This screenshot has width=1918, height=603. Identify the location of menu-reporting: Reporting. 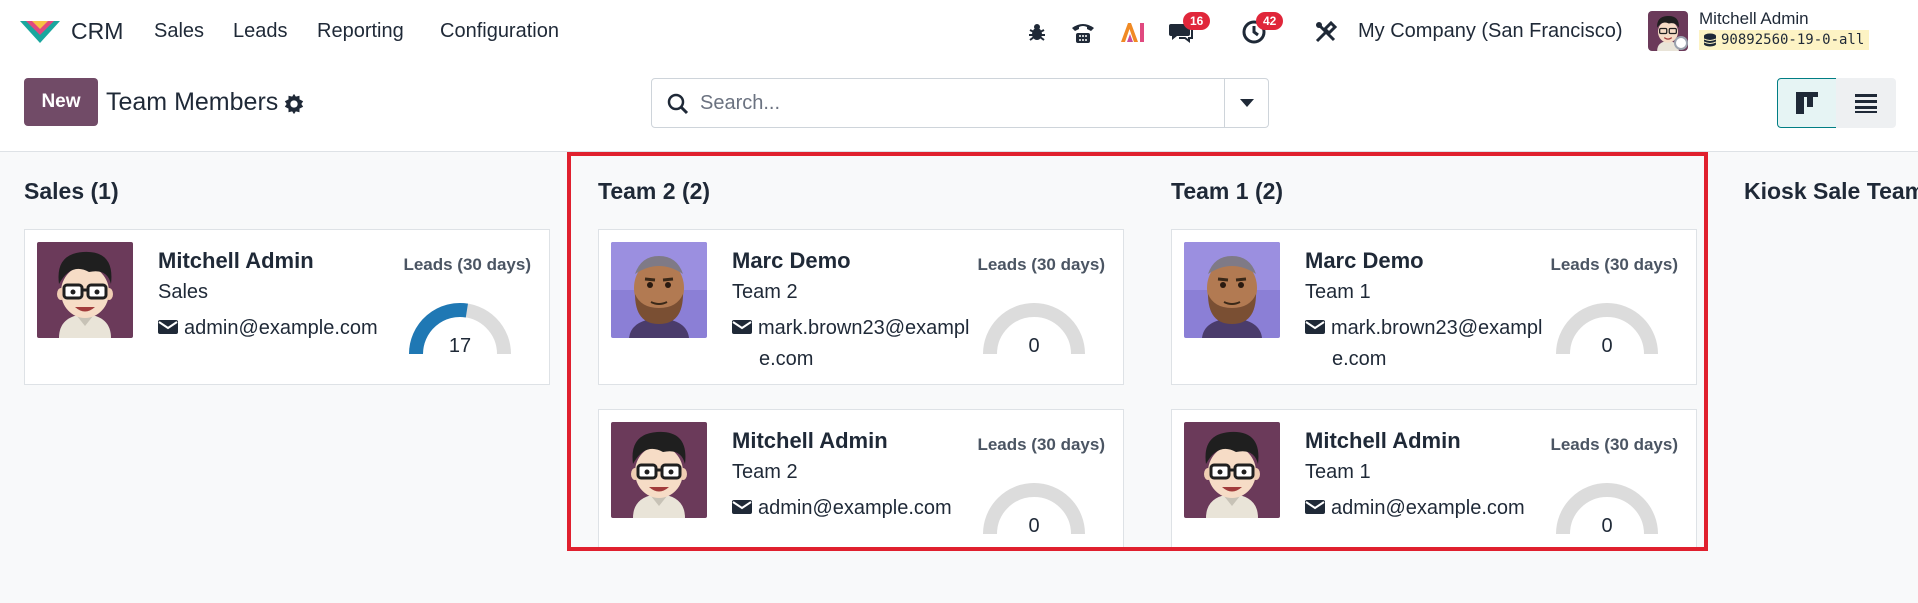
(360, 31).